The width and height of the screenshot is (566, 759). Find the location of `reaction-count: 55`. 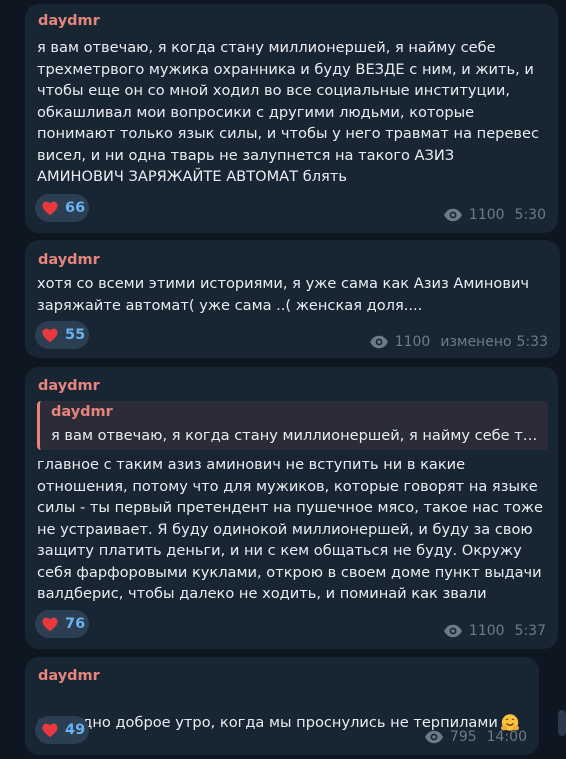

reaction-count: 55 is located at coordinates (75, 335).